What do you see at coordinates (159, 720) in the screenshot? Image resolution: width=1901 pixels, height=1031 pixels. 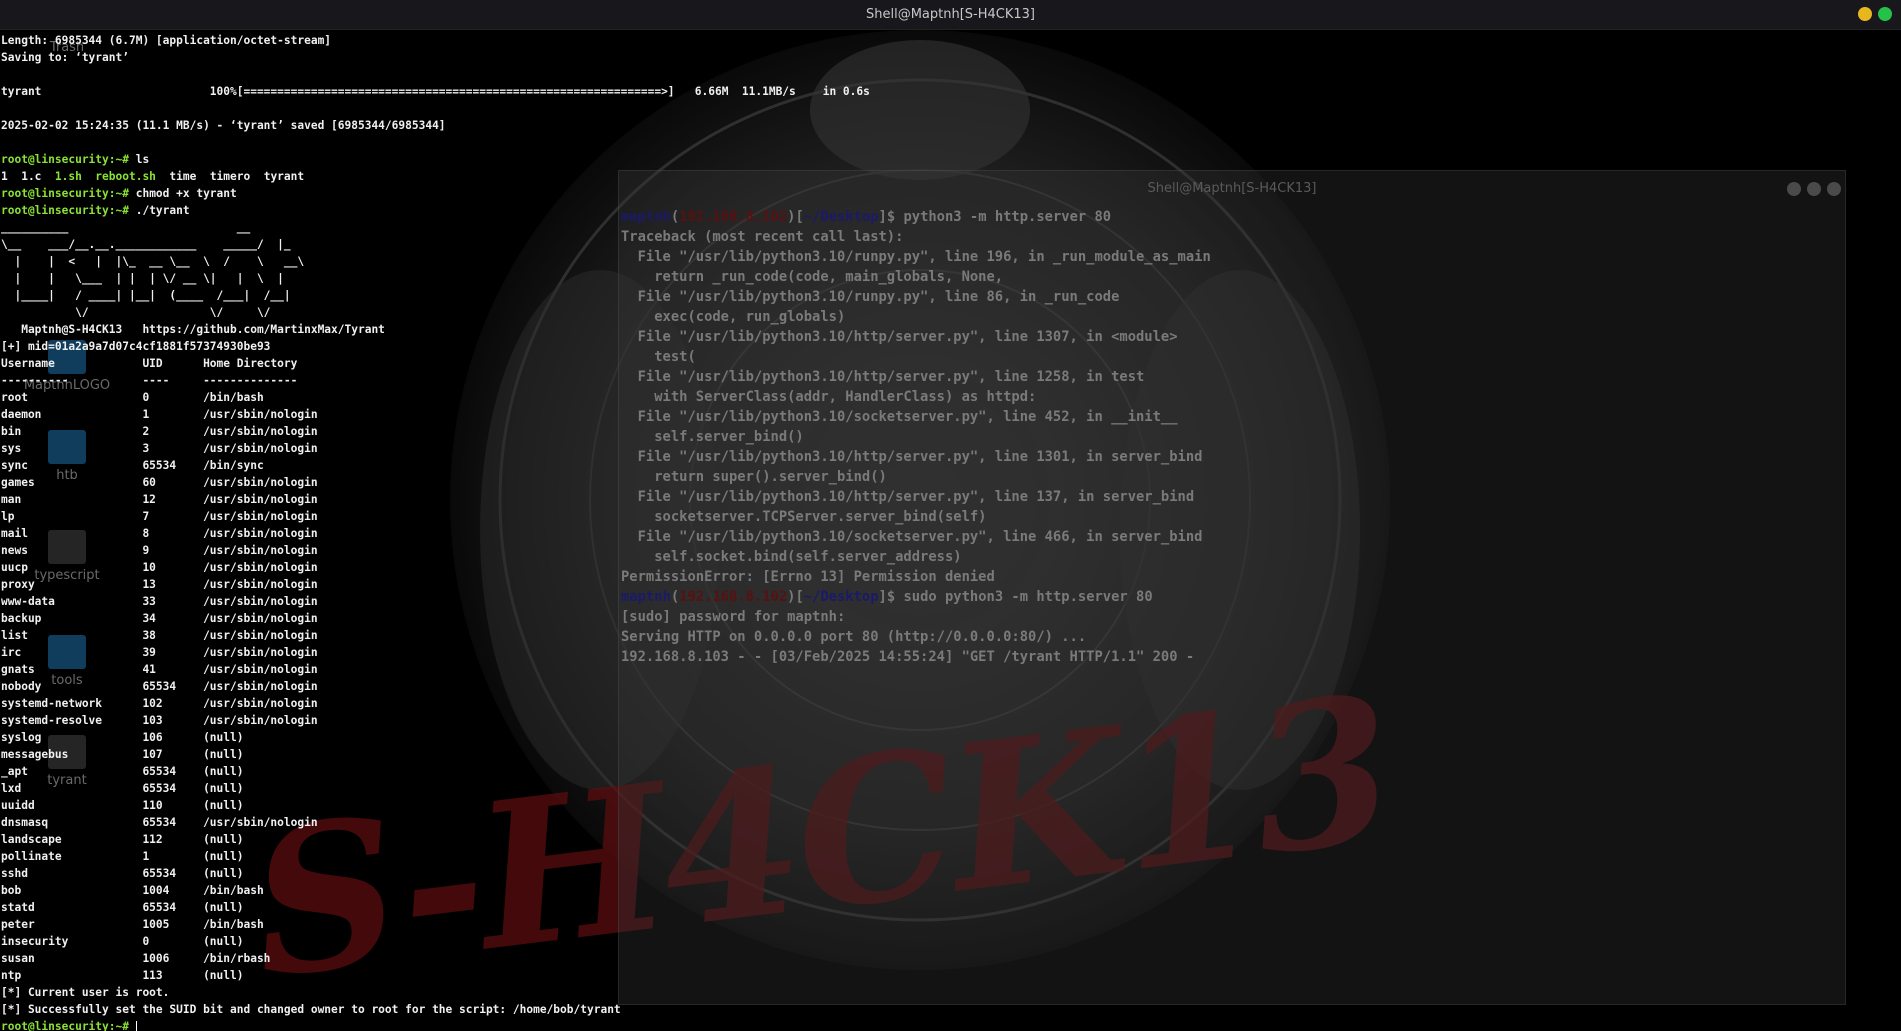 I see `user-row-text: systemd-resolve 103 /usr/sbin/nologin` at bounding box center [159, 720].